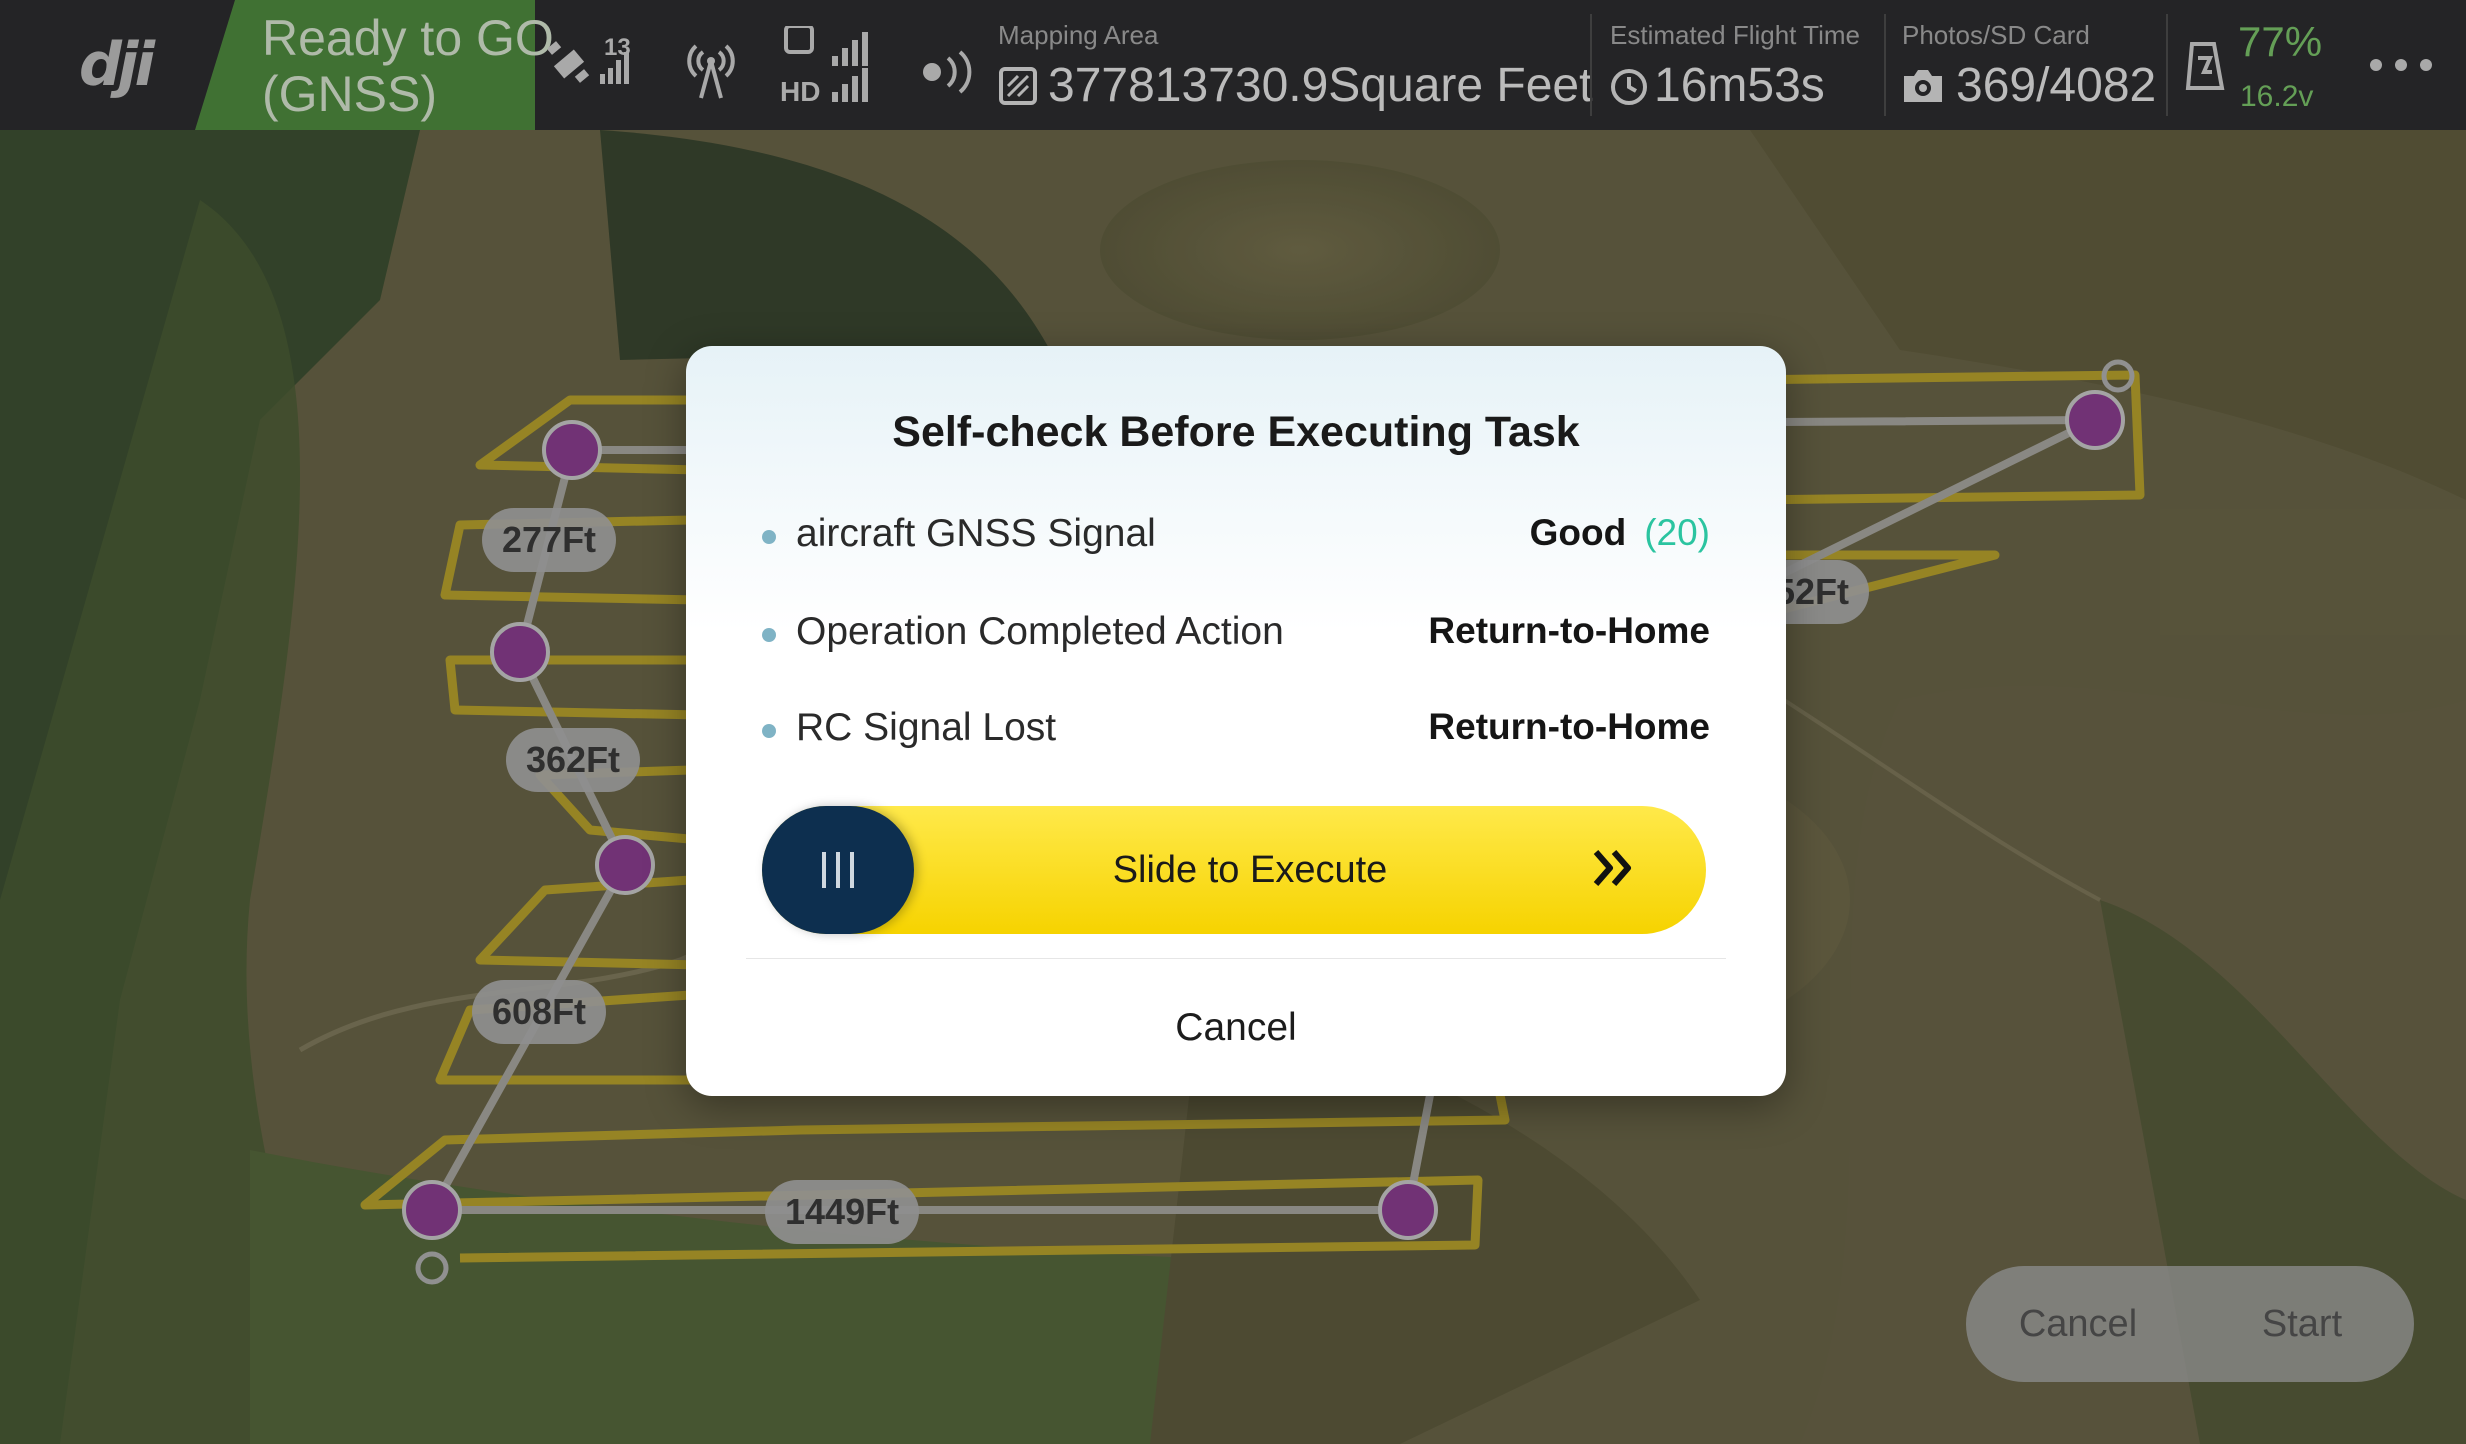  I want to click on gnss-status: Good, so click(1578, 532).